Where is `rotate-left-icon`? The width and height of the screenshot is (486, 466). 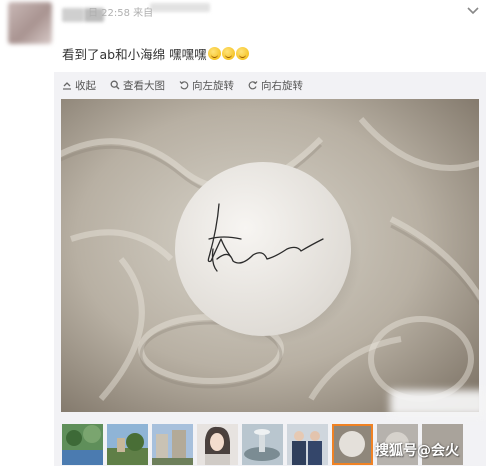 rotate-left-icon is located at coordinates (184, 85).